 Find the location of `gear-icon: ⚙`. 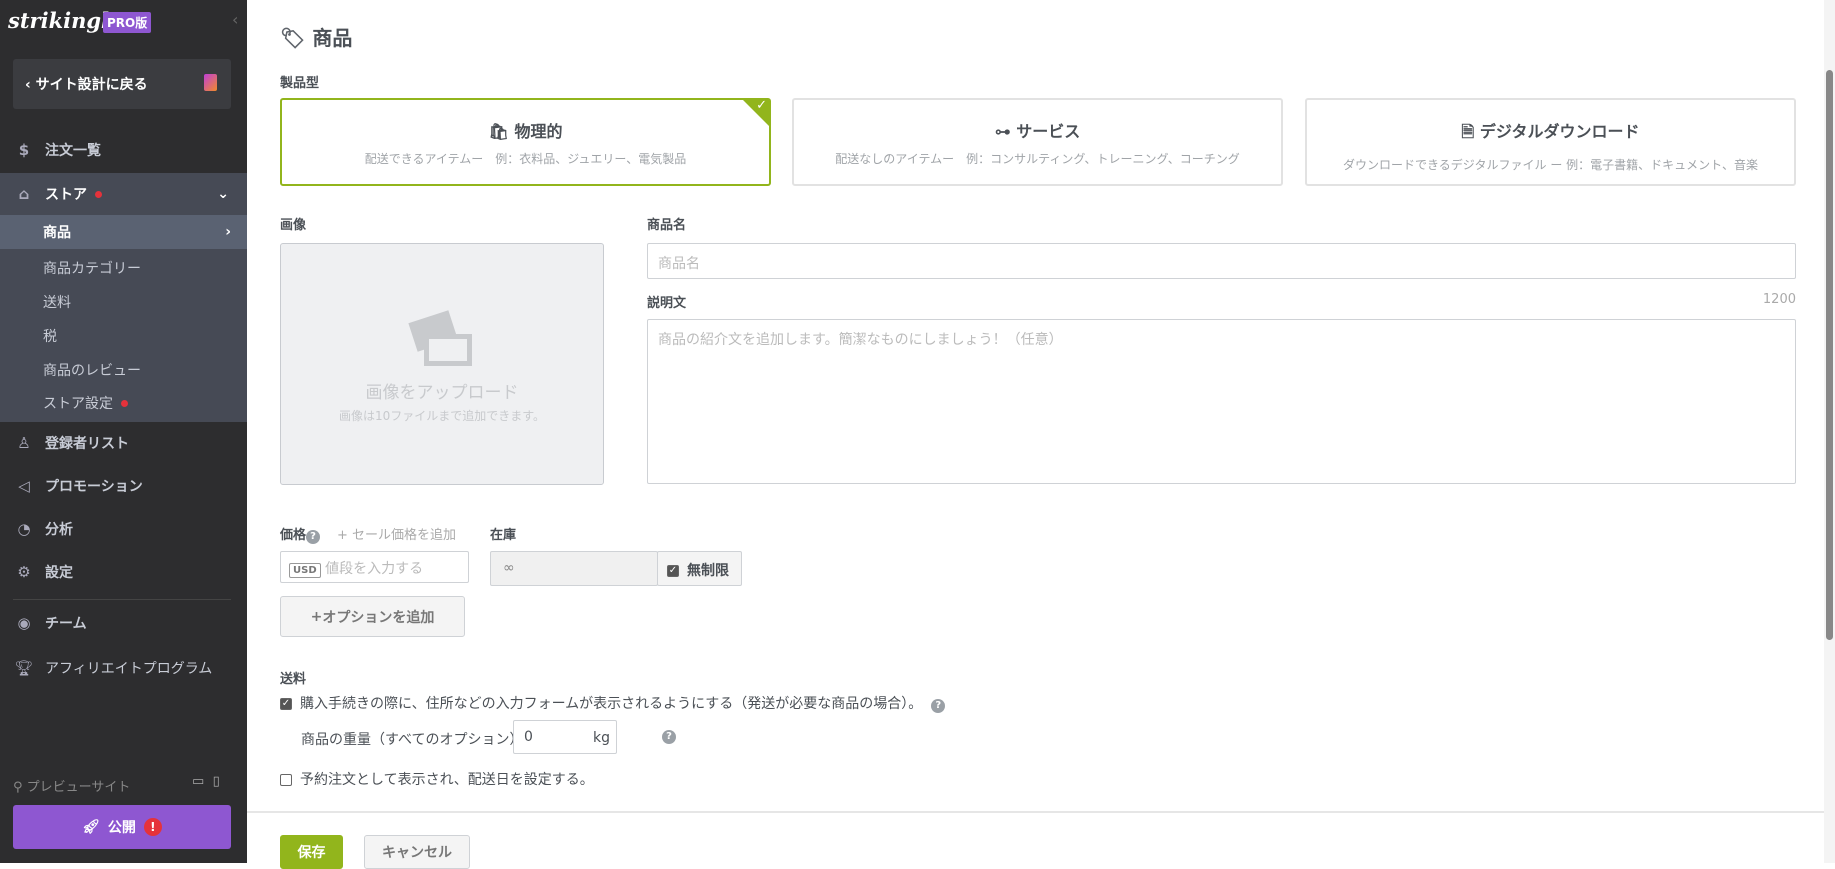

gear-icon: ⚙ is located at coordinates (24, 572).